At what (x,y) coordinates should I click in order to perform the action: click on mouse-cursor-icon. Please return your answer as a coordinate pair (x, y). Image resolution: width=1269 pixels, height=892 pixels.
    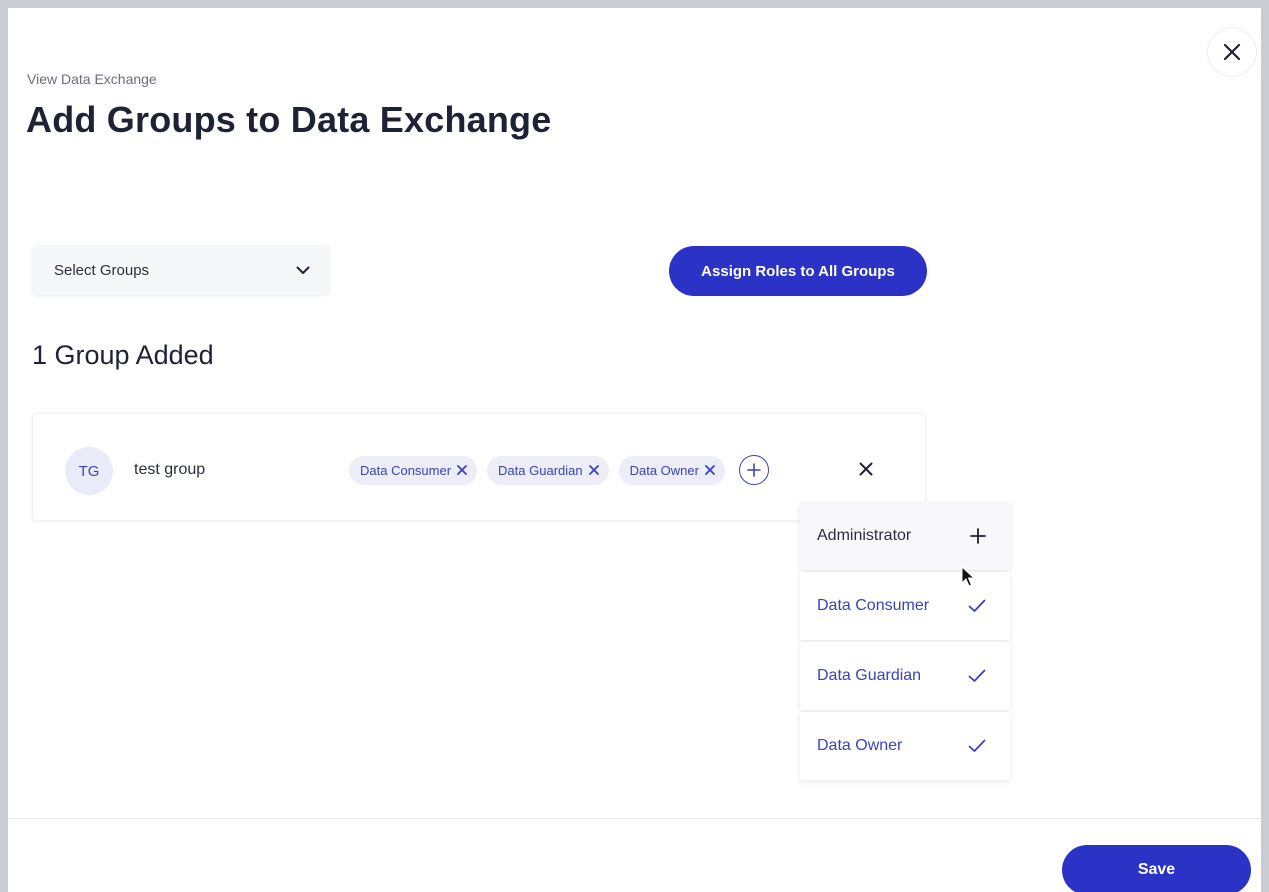
    Looking at the image, I should click on (968, 576).